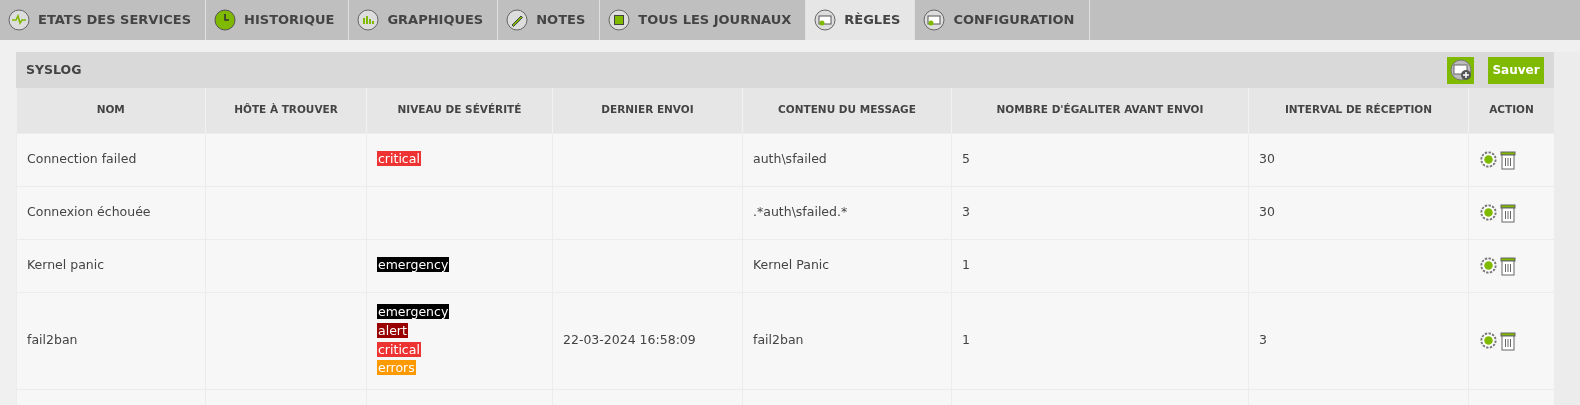  I want to click on table-cell: Connection failed, so click(111, 159).